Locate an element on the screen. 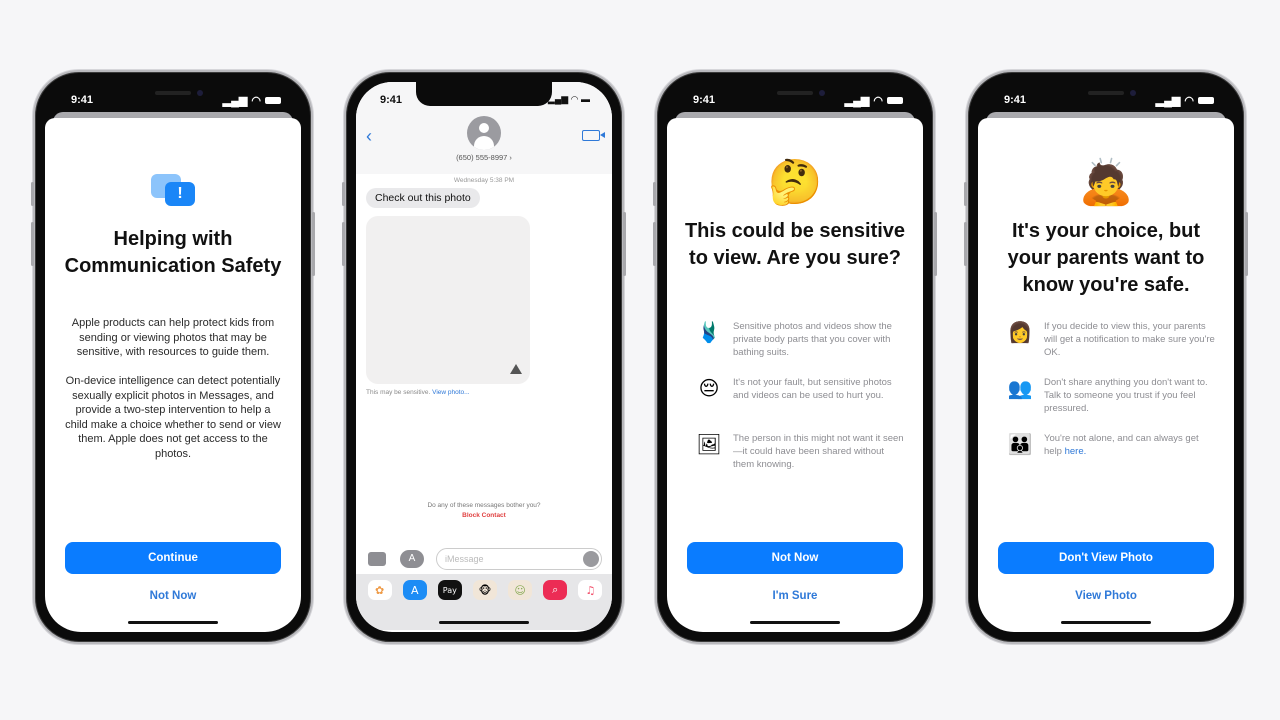 The width and height of the screenshot is (1280, 720). blurred-photo is located at coordinates (448, 300).